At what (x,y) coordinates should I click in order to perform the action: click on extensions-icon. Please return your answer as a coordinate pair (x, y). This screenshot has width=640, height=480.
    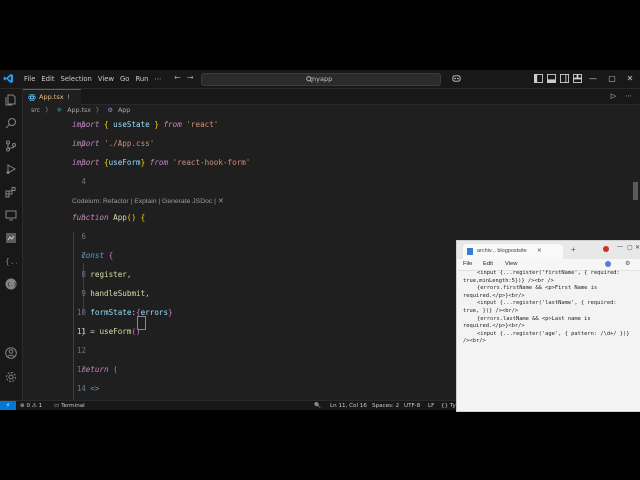
    Looking at the image, I should click on (11, 192).